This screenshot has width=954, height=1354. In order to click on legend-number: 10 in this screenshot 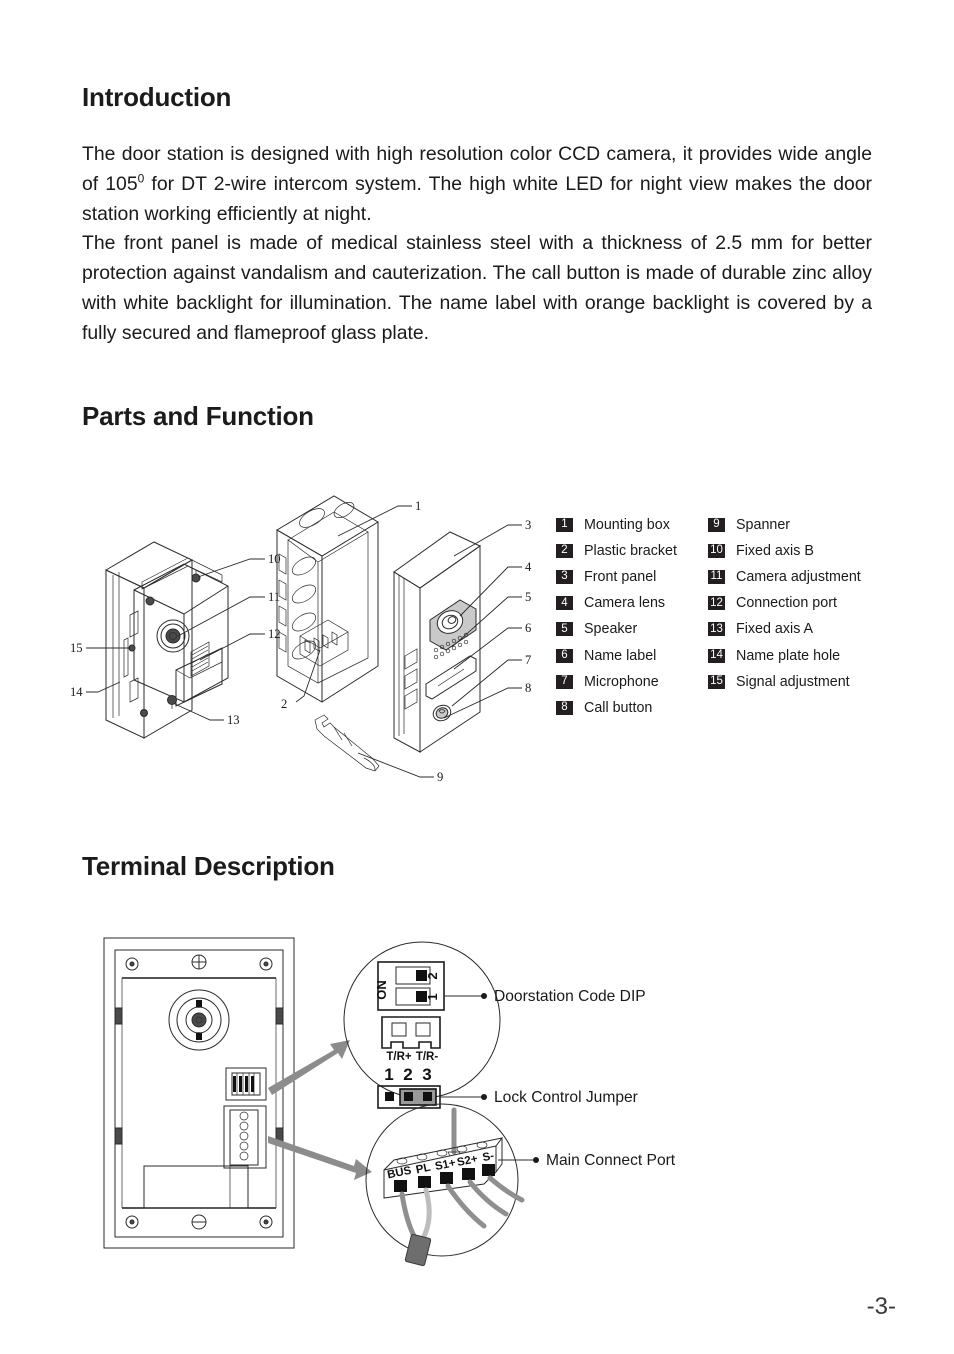, I will do `click(716, 551)`.